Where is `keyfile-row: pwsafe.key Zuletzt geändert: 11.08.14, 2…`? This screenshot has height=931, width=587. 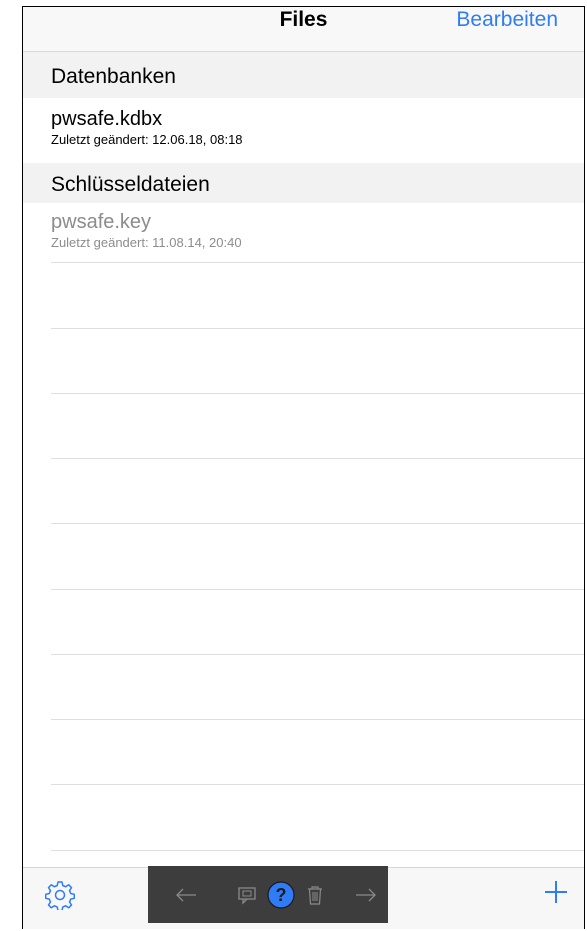 keyfile-row: pwsafe.key Zuletzt geändert: 11.08.14, 2… is located at coordinates (317, 231).